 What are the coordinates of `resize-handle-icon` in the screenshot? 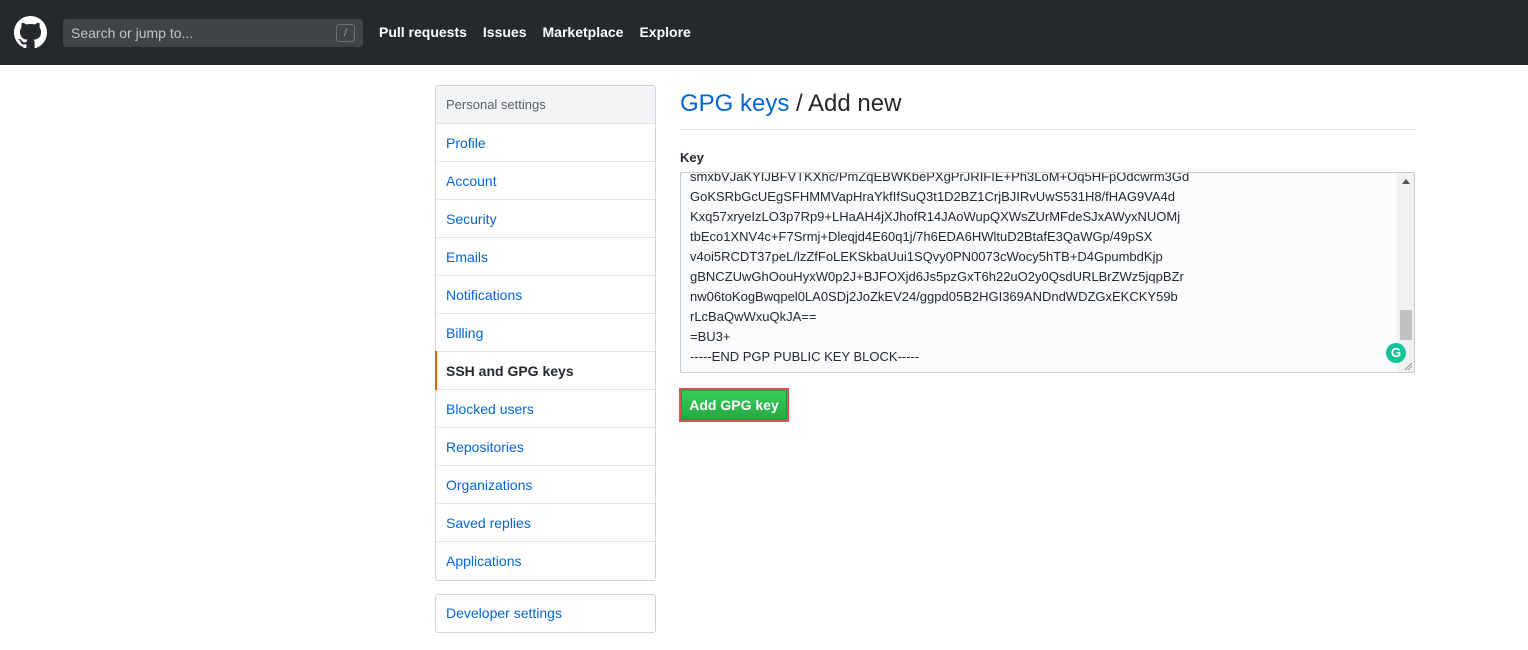 It's located at (1408, 366).